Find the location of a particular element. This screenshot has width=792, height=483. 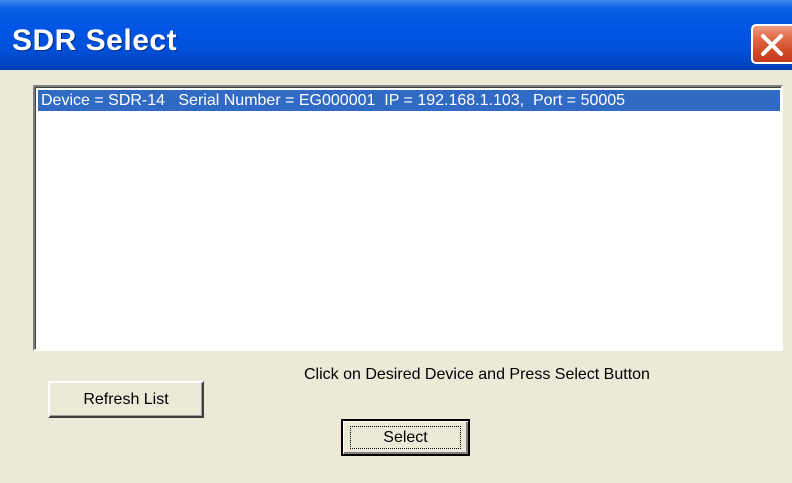

close-button is located at coordinates (771, 44).